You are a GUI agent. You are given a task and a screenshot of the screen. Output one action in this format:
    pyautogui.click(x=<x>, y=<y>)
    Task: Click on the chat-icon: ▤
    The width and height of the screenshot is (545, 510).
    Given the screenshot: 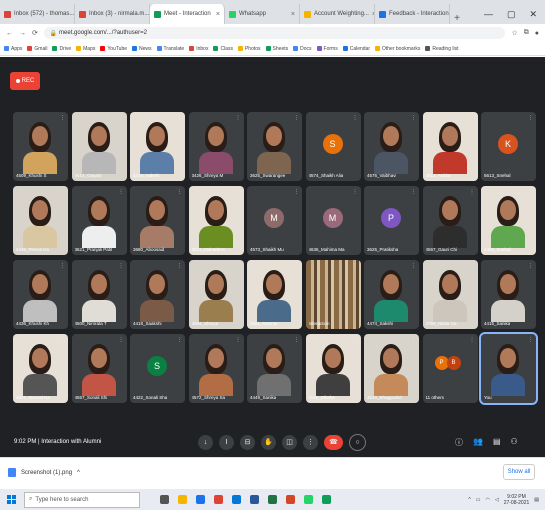 What is the action you would take?
    pyautogui.click(x=497, y=442)
    